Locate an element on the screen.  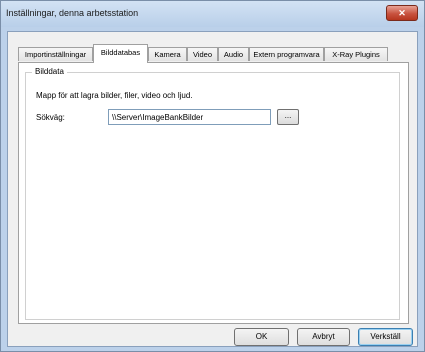
apply-button: Verkställ is located at coordinates (385, 337).